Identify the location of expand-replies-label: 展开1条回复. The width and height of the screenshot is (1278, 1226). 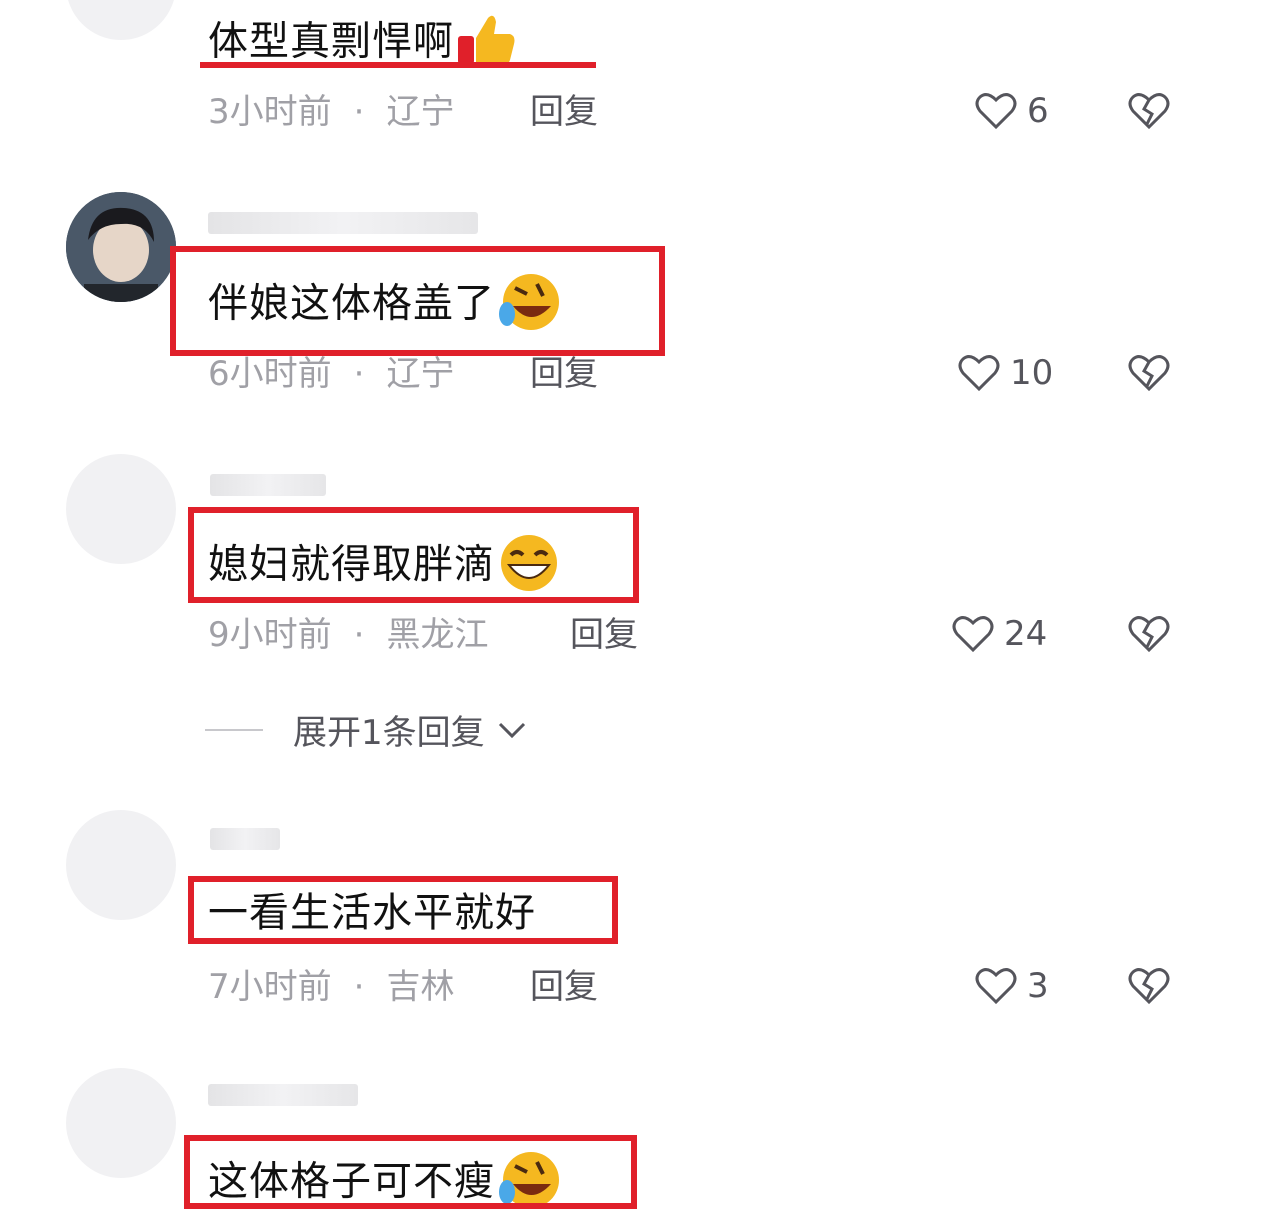
(389, 733).